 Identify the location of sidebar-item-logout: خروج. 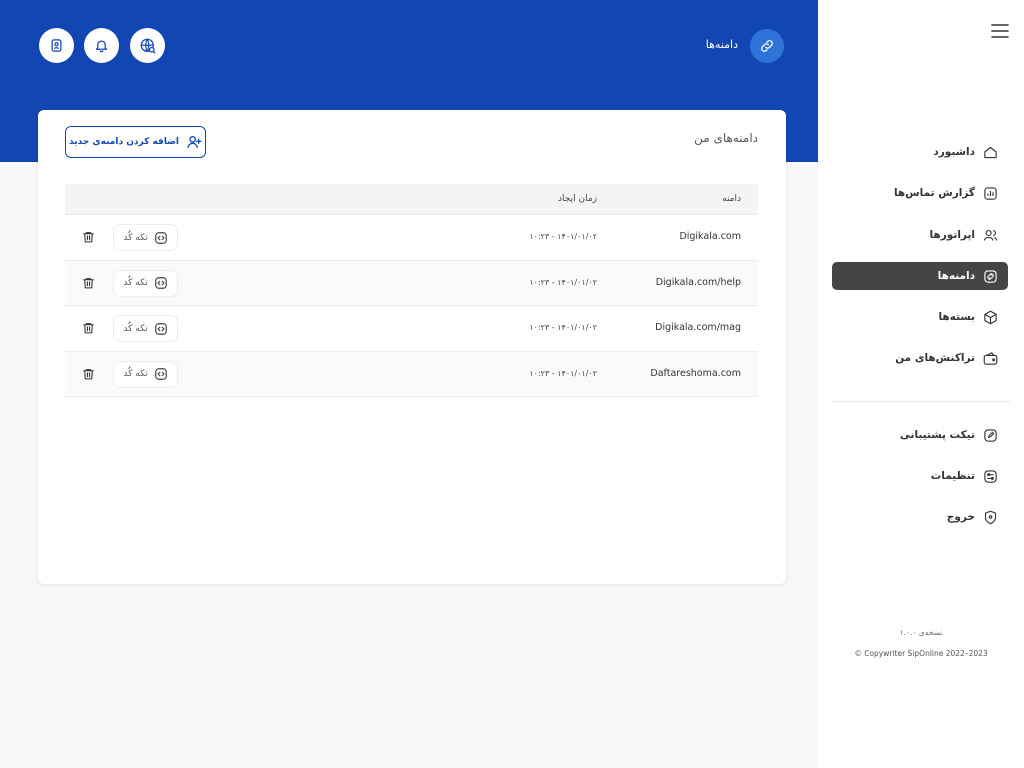
(920, 517).